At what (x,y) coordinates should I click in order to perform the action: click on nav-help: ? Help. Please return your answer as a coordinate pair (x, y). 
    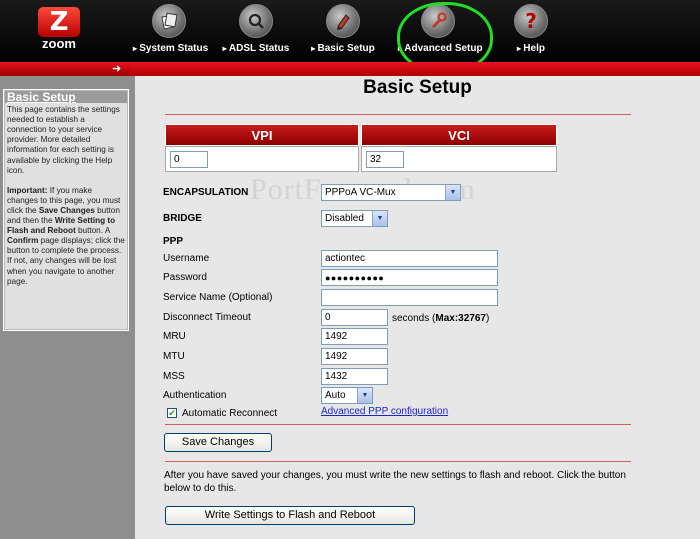
    Looking at the image, I should click on (531, 31).